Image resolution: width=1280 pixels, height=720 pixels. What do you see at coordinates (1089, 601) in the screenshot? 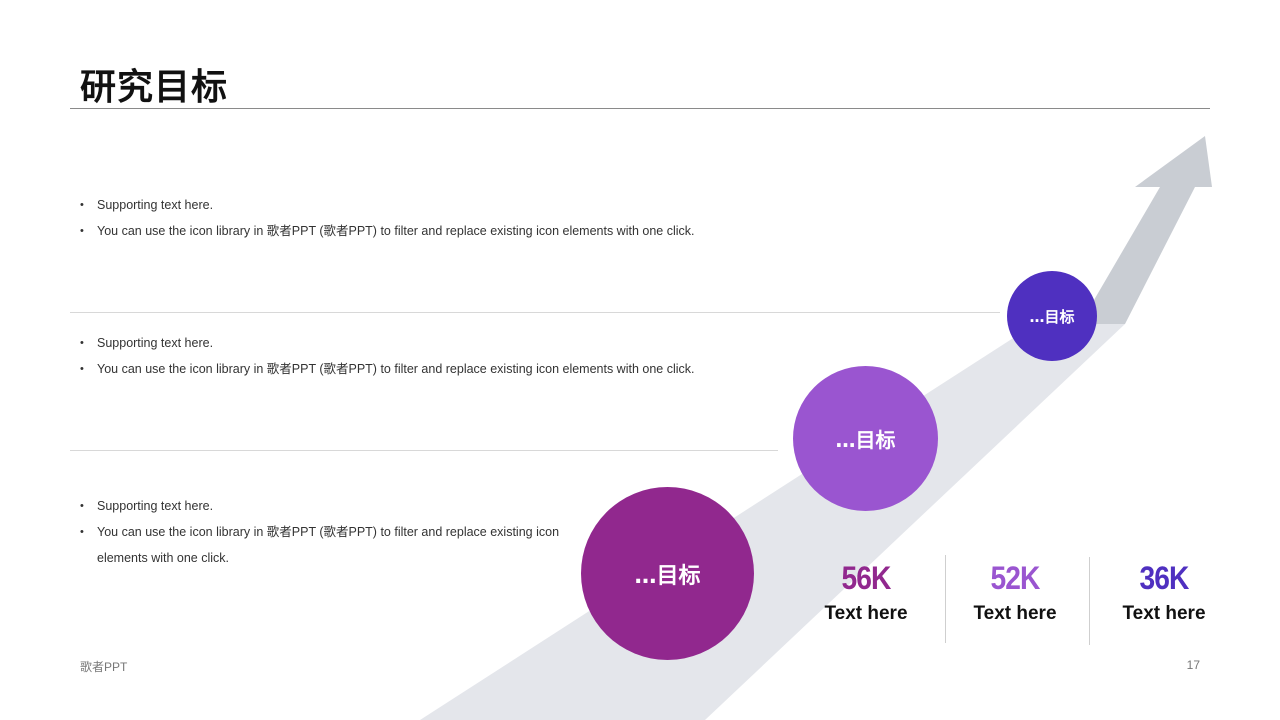
I see `stat-separator` at bounding box center [1089, 601].